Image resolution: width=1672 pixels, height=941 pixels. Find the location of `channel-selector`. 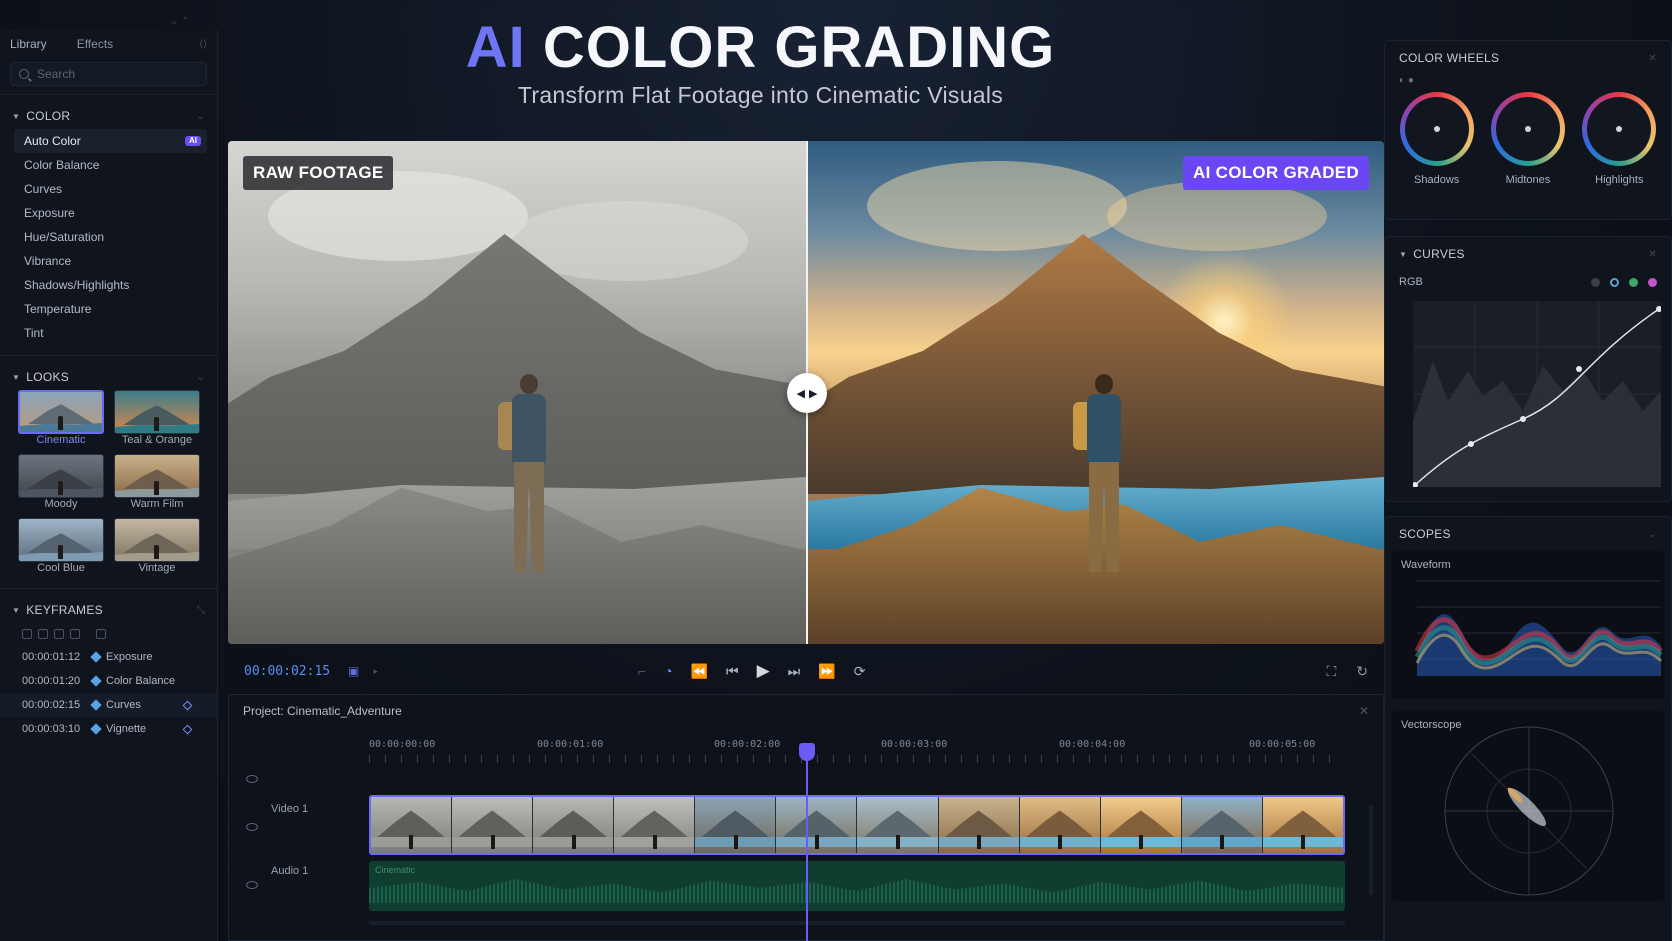

channel-selector is located at coordinates (1624, 282).